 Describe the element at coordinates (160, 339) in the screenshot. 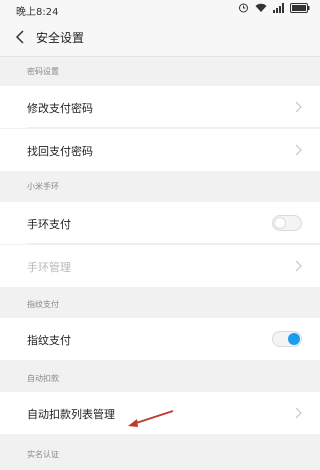

I see `row-fingerprint-pay: 指纹支付` at that location.